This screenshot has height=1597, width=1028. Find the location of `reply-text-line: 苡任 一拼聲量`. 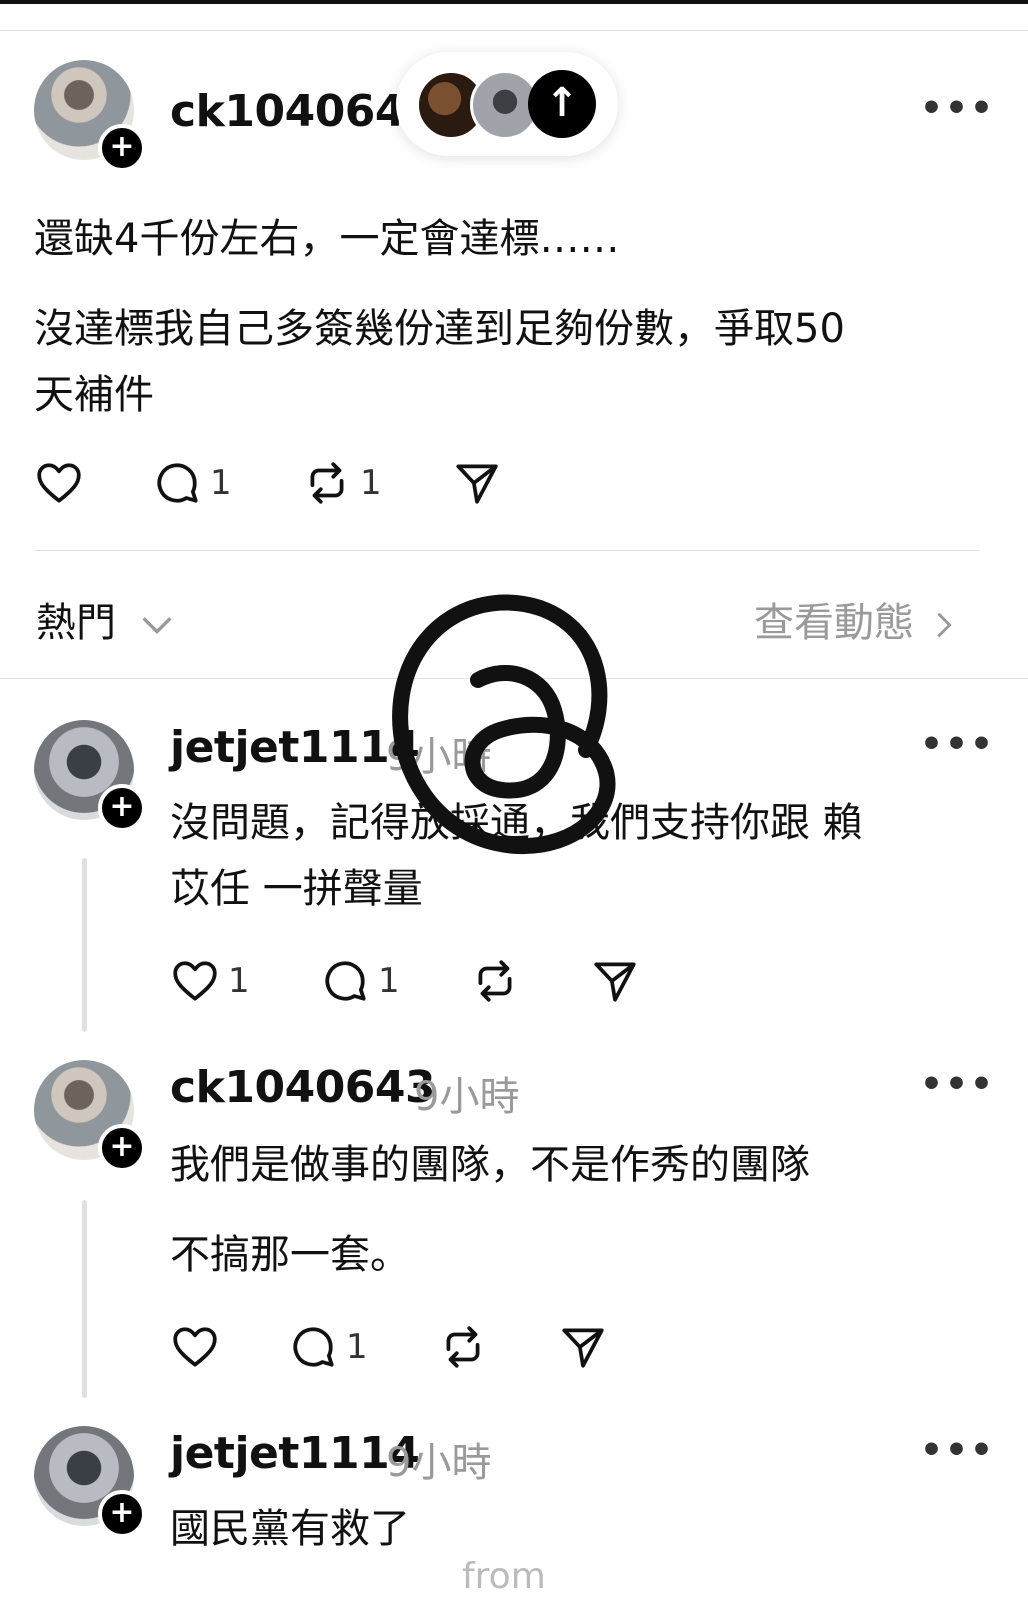

reply-text-line: 苡任 一拼聲量 is located at coordinates (296, 889).